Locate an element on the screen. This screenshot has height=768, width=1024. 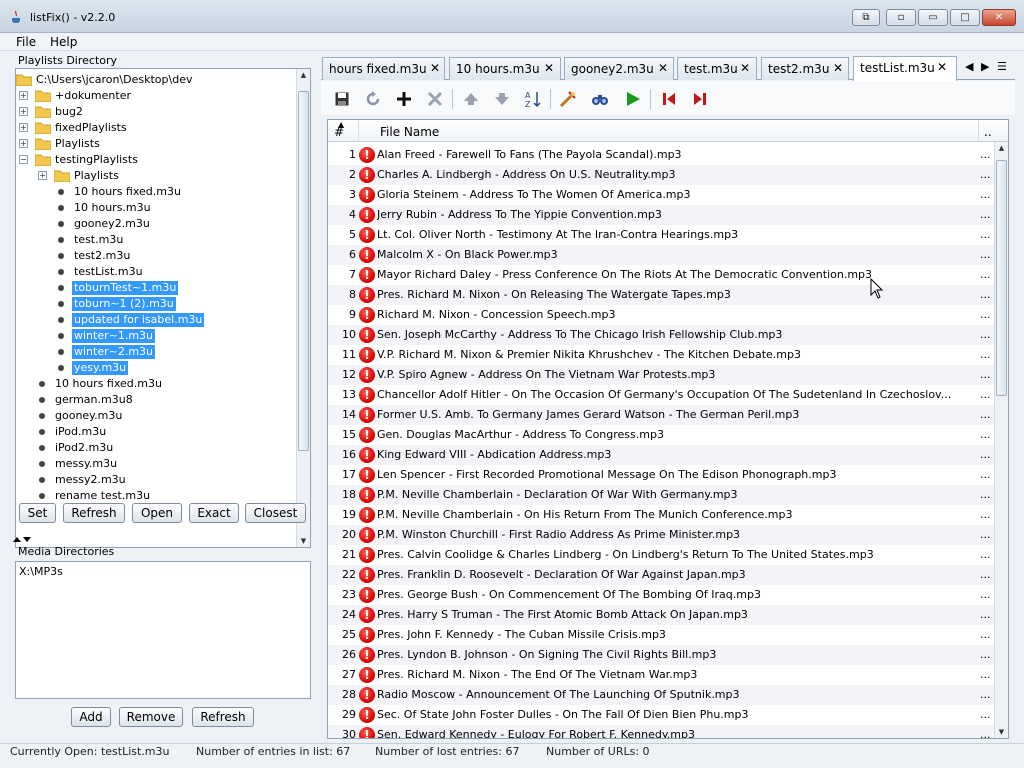
tab-scroll-right-icon: ▶ is located at coordinates (985, 66).